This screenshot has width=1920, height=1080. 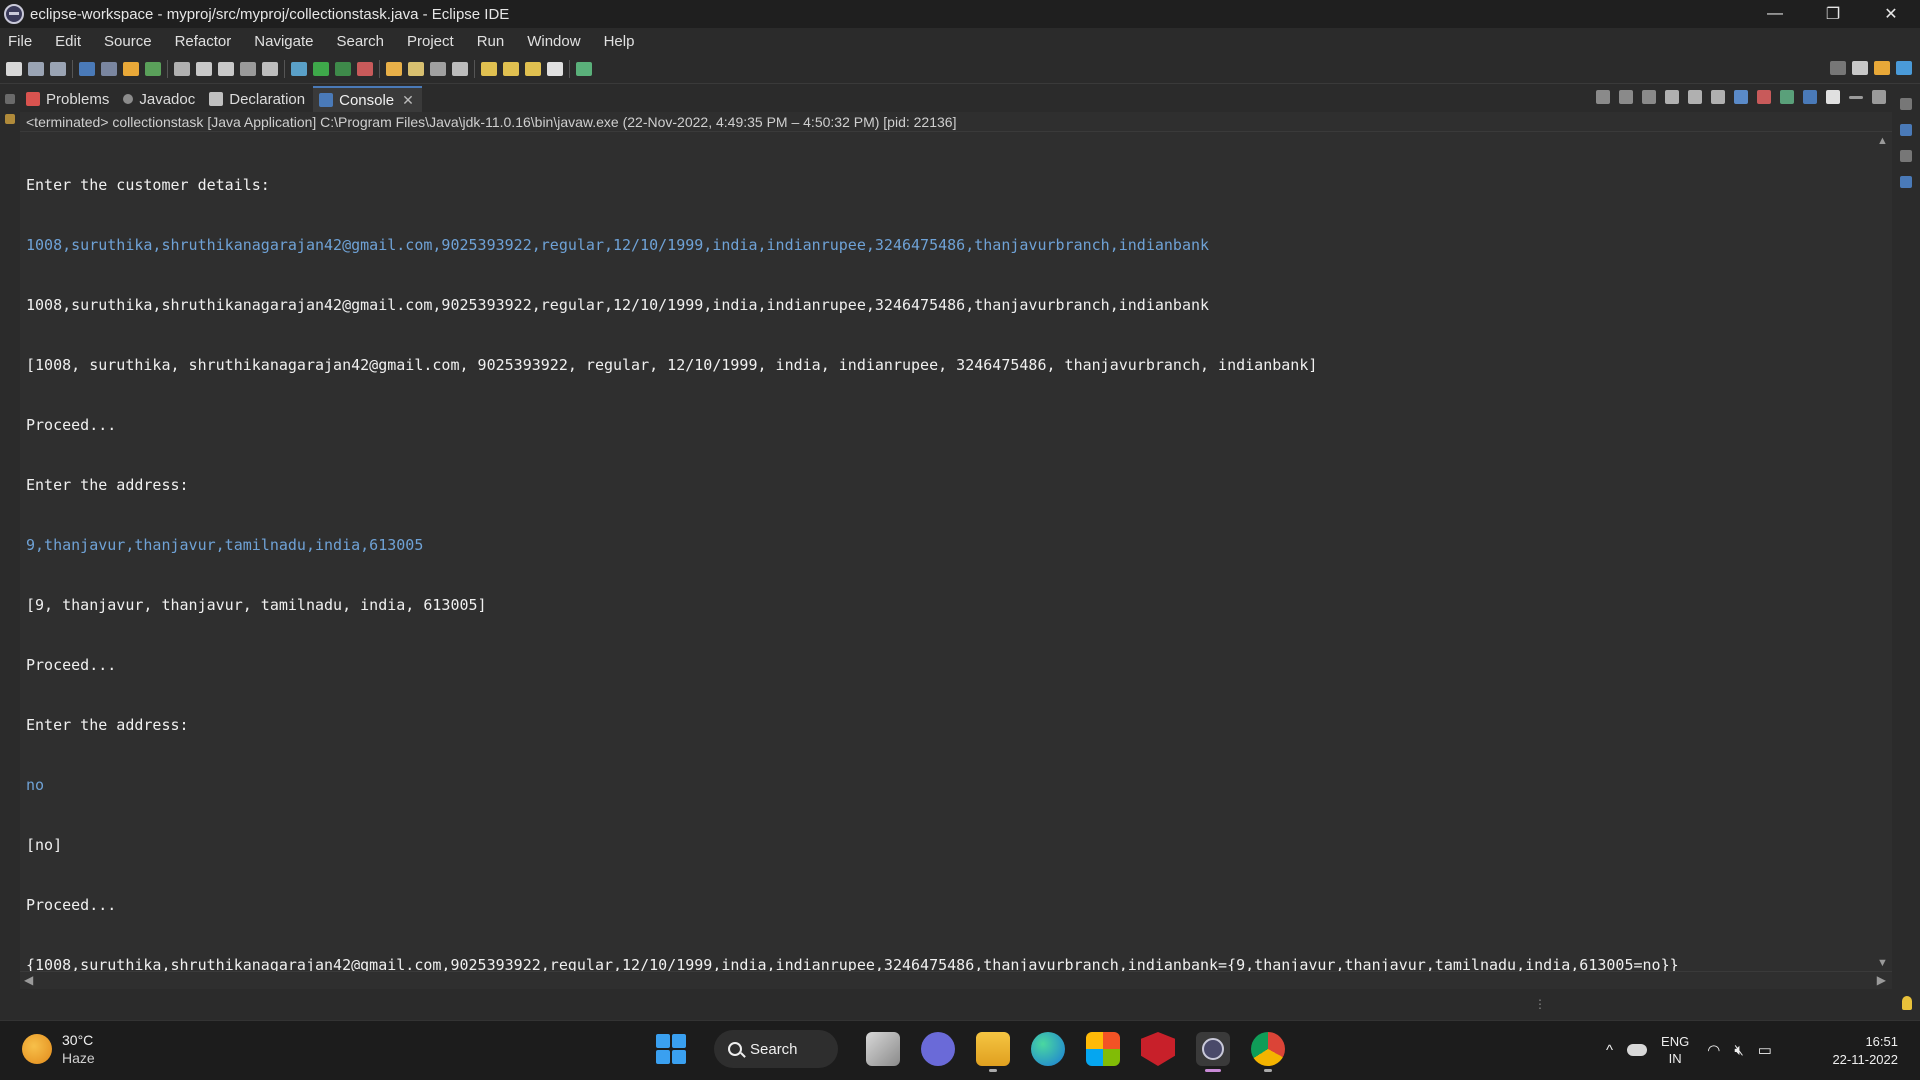 I want to click on menu-edit: Edit, so click(x=68, y=41).